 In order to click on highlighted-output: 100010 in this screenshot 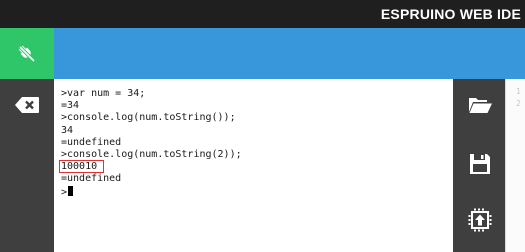, I will do `click(82, 167)`.